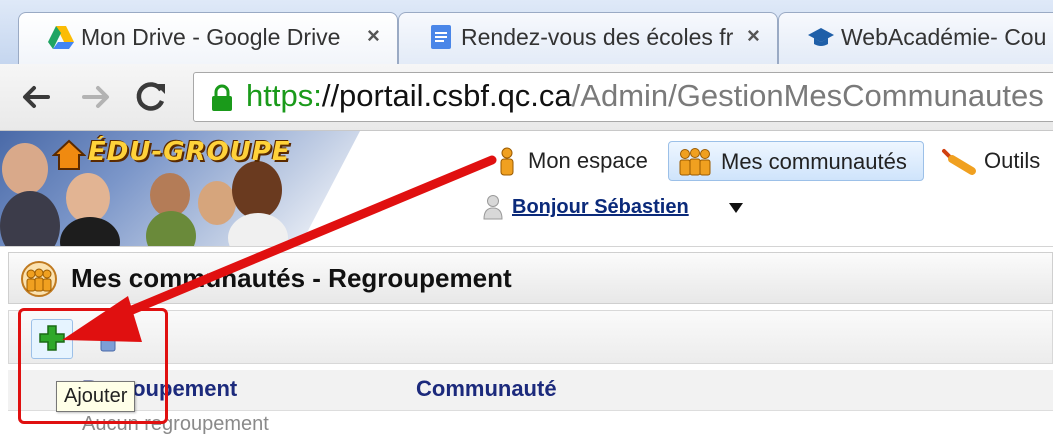 This screenshot has height=440, width=1053. Describe the element at coordinates (821, 37) in the screenshot. I see `graduation-cap-icon` at that location.